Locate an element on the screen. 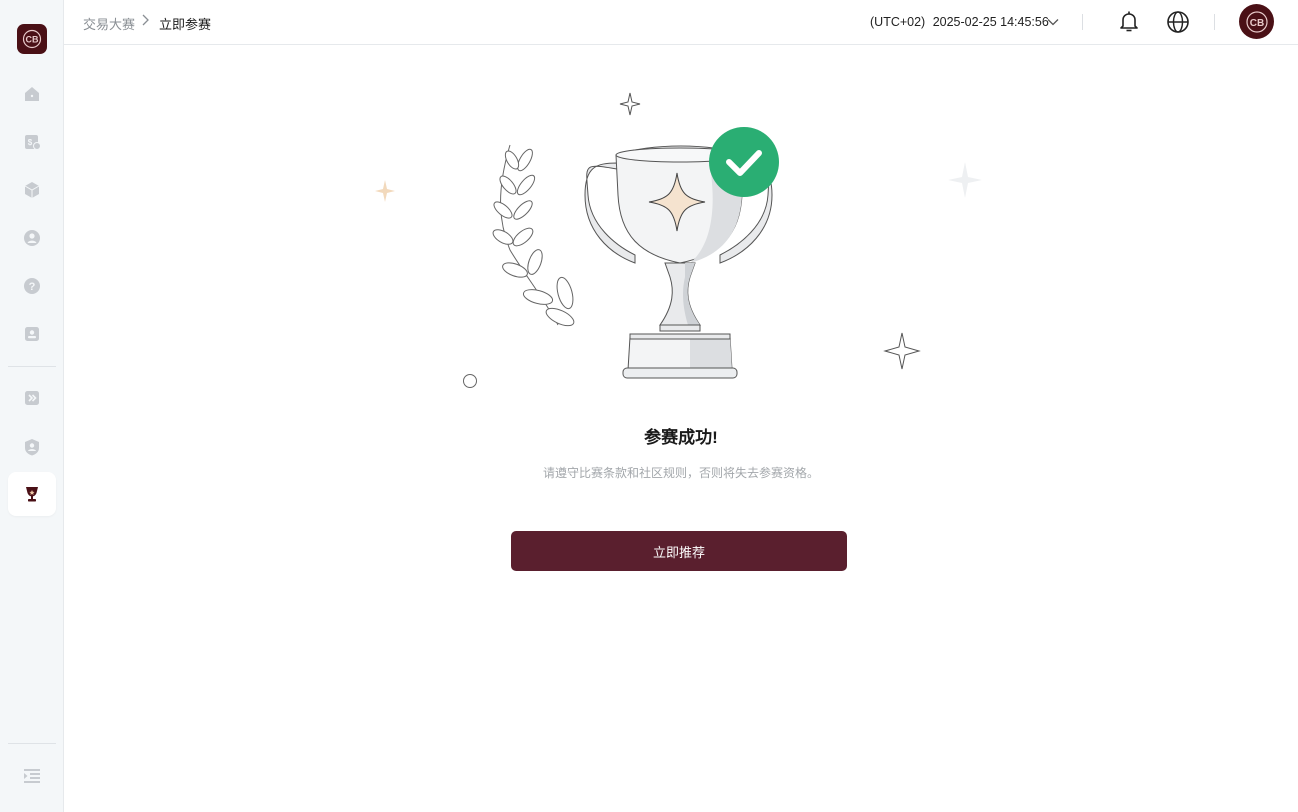 Image resolution: width=1298 pixels, height=812 pixels. user-avatar: CB is located at coordinates (1256, 21).